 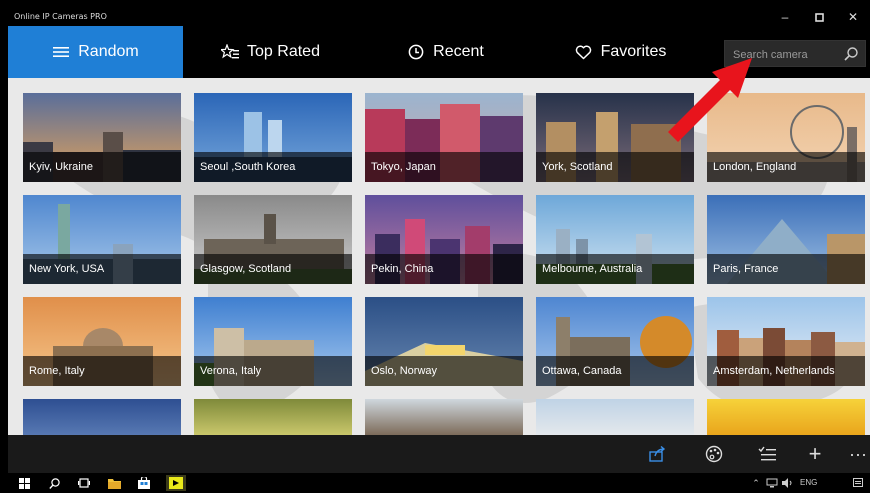 I want to click on tab-random-label: Random, so click(x=108, y=51).